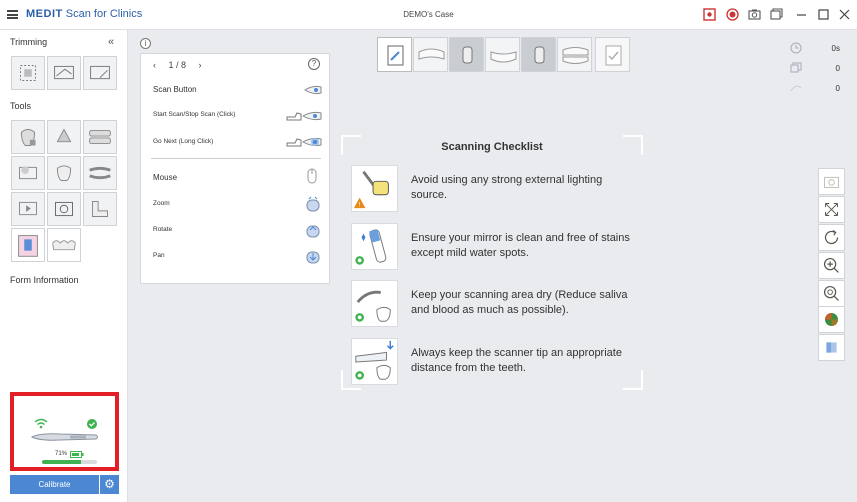  Describe the element at coordinates (61, 454) in the screenshot. I see `battery-percentage: 71%` at that location.